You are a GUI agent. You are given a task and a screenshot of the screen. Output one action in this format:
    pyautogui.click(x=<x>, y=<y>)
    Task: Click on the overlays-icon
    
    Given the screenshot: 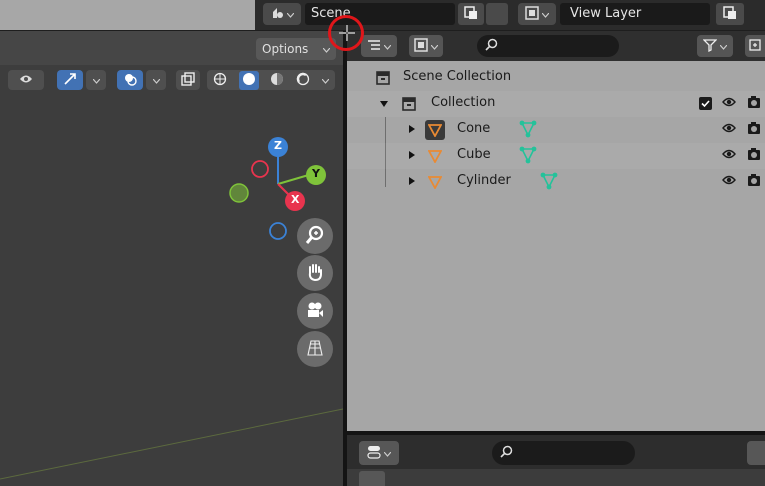 What is the action you would take?
    pyautogui.click(x=130, y=80)
    